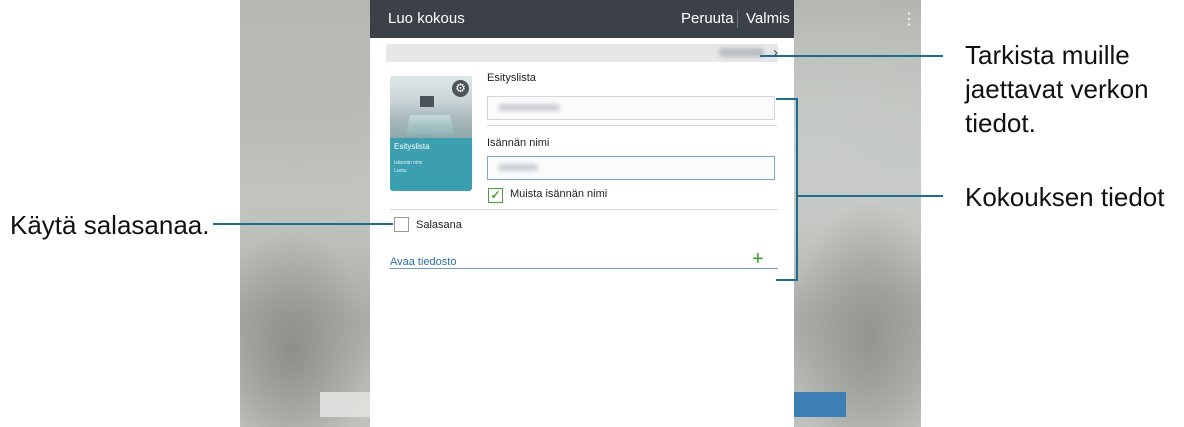 This screenshot has width=1184, height=427. What do you see at coordinates (737, 19) in the screenshot?
I see `title-bar-divider` at bounding box center [737, 19].